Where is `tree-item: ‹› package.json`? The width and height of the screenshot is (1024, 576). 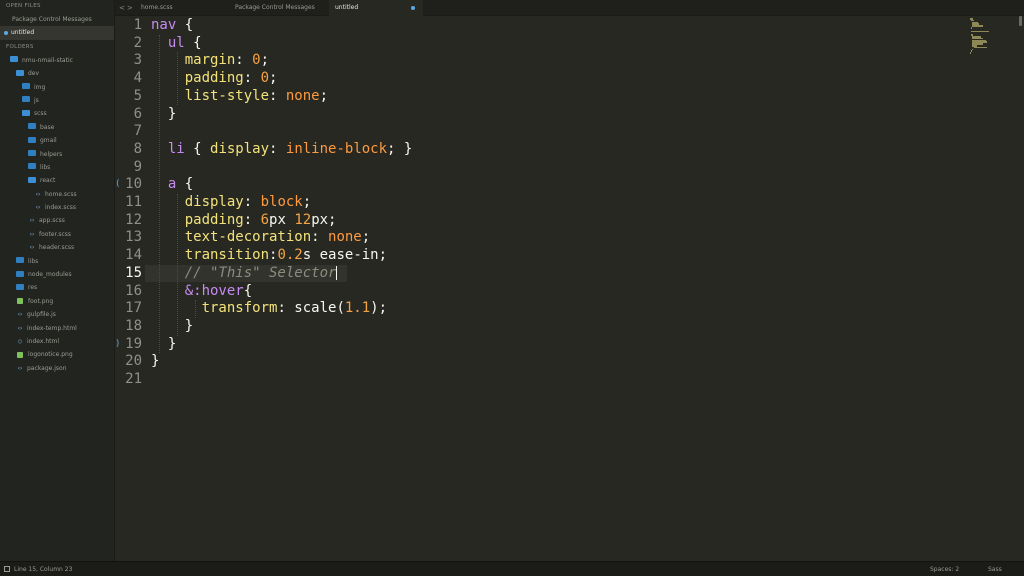 tree-item: ‹› package.json is located at coordinates (57, 368).